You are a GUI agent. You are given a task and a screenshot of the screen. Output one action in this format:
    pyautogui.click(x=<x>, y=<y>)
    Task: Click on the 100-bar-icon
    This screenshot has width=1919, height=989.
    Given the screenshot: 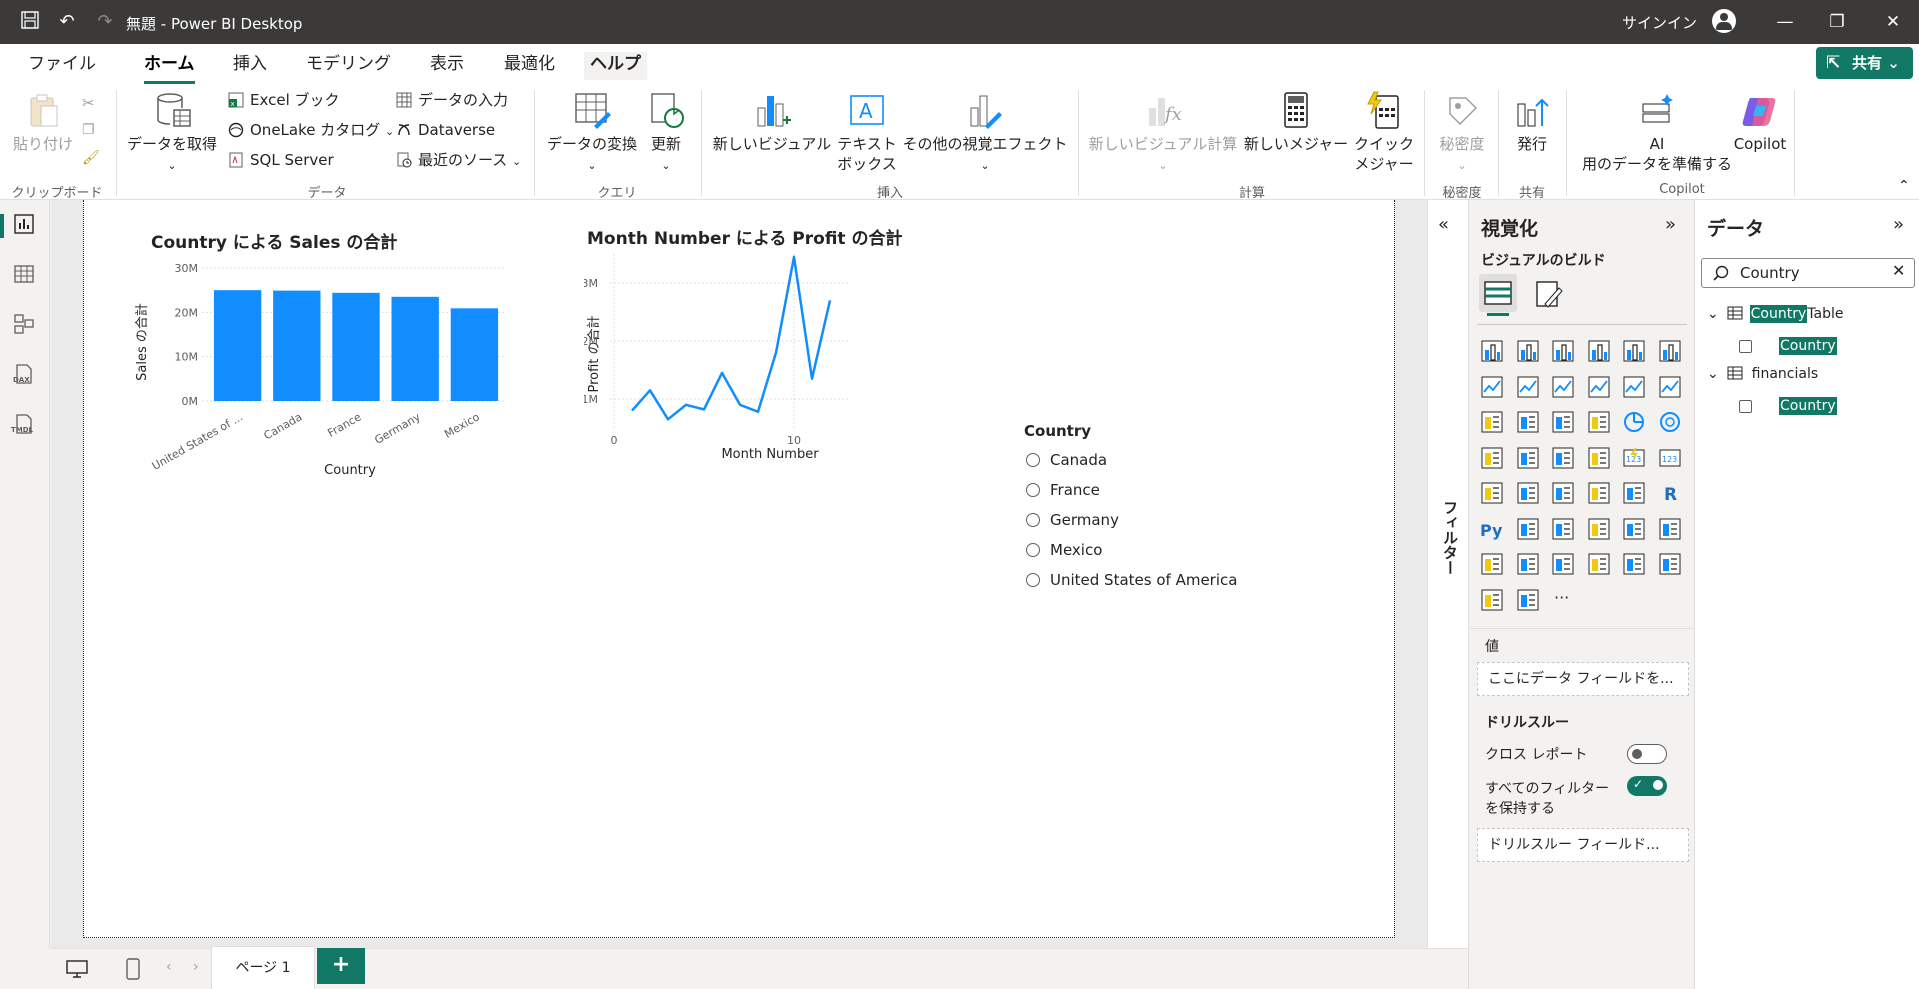 What is the action you would take?
    pyautogui.click(x=1634, y=351)
    